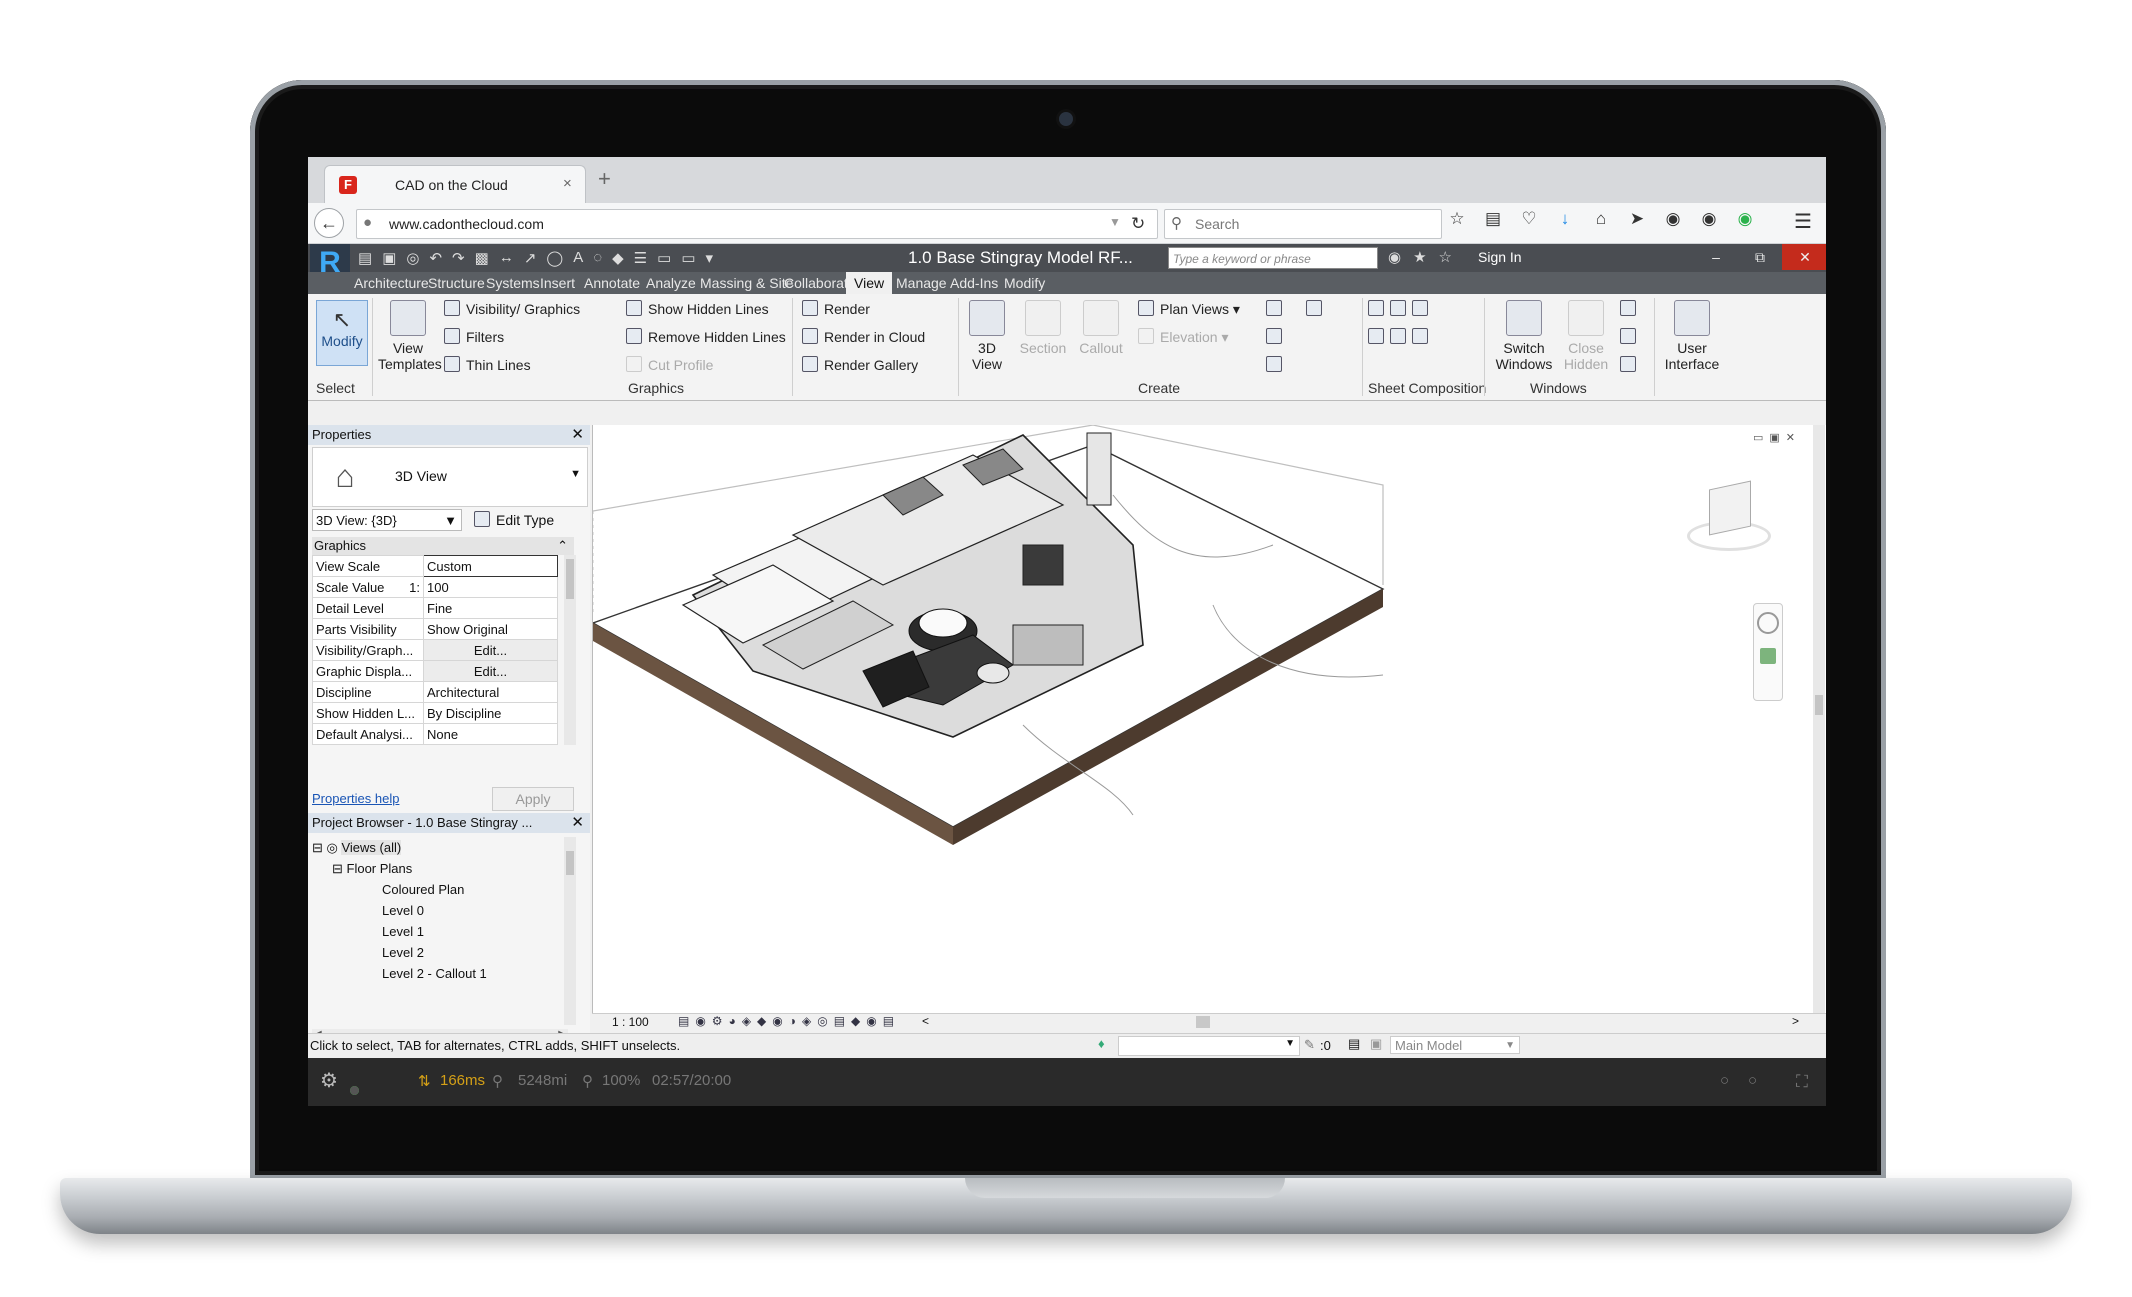 This screenshot has height=1297, width=2132. I want to click on section-icon: ◆, so click(618, 258).